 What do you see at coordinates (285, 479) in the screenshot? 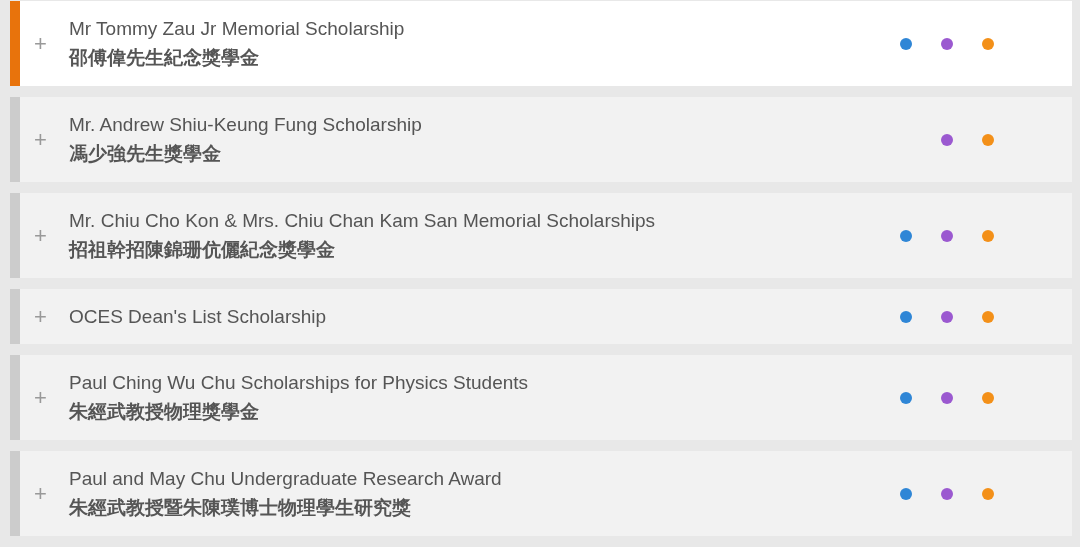
I see `scholarship-title: Paul and May Chu Undergraduate Research Award` at bounding box center [285, 479].